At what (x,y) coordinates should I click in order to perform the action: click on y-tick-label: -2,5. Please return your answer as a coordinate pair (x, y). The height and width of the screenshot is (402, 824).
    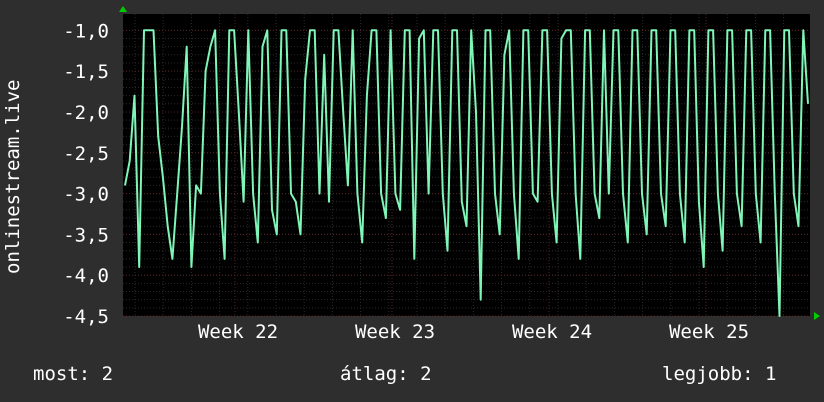
    Looking at the image, I should click on (86, 154).